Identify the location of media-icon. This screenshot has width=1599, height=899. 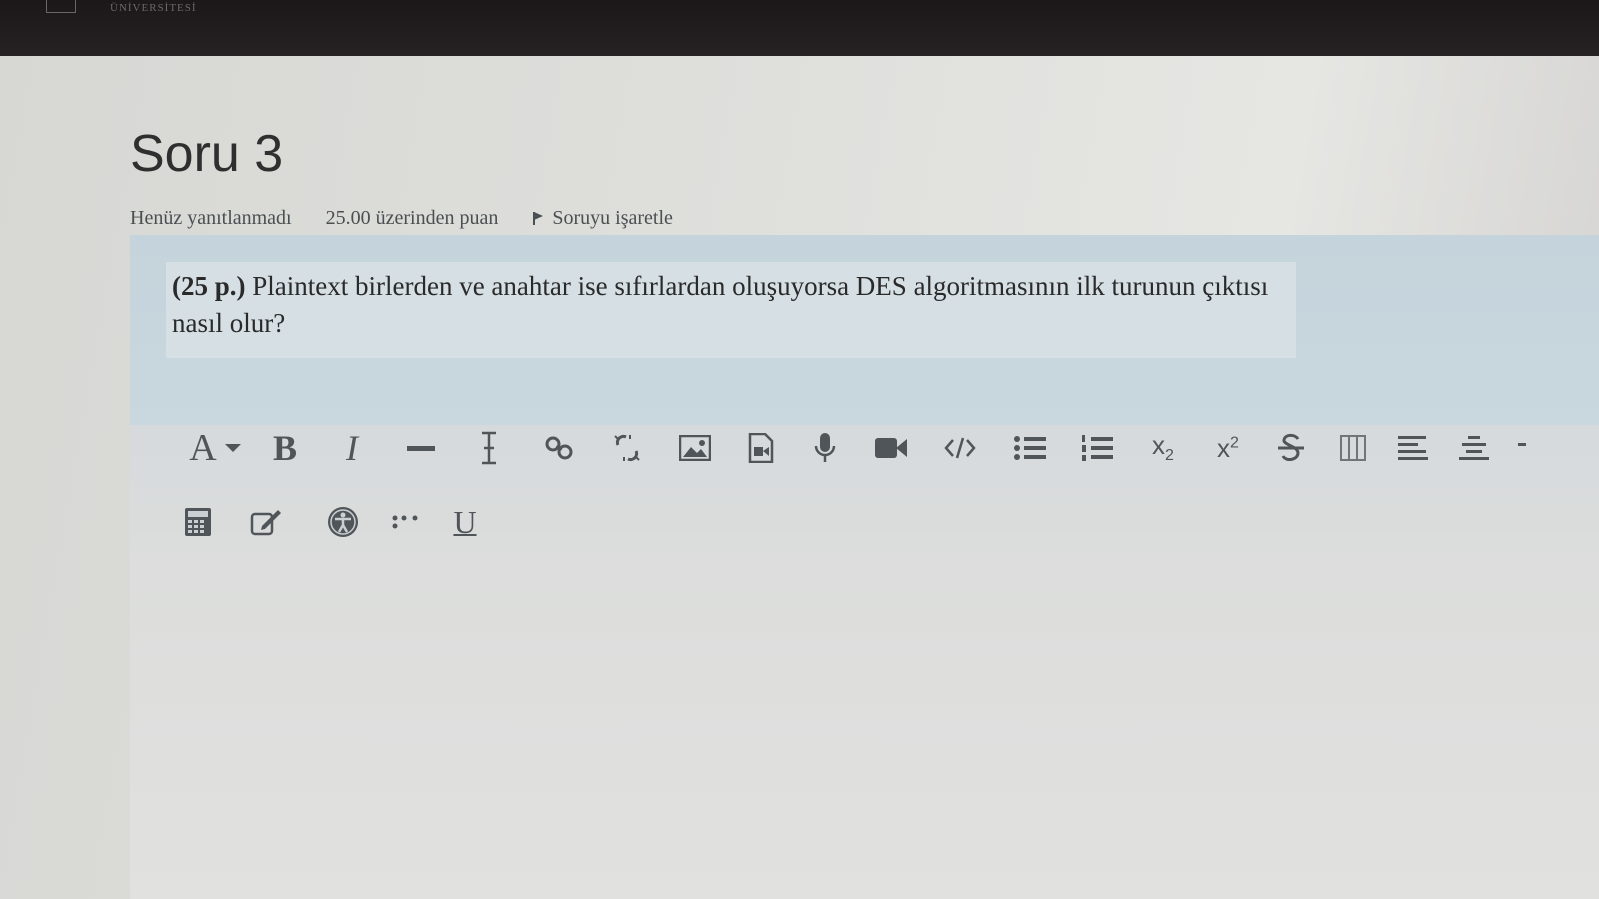
(761, 448).